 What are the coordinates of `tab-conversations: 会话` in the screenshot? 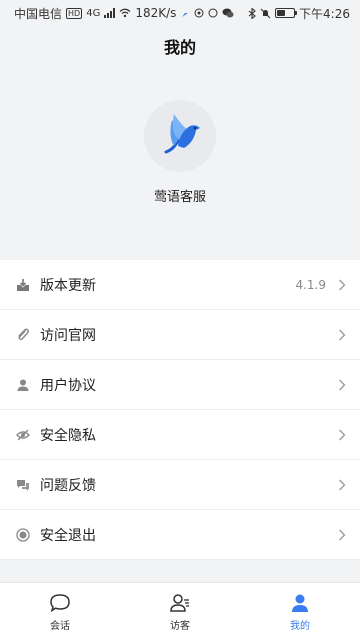 It's located at (60, 611).